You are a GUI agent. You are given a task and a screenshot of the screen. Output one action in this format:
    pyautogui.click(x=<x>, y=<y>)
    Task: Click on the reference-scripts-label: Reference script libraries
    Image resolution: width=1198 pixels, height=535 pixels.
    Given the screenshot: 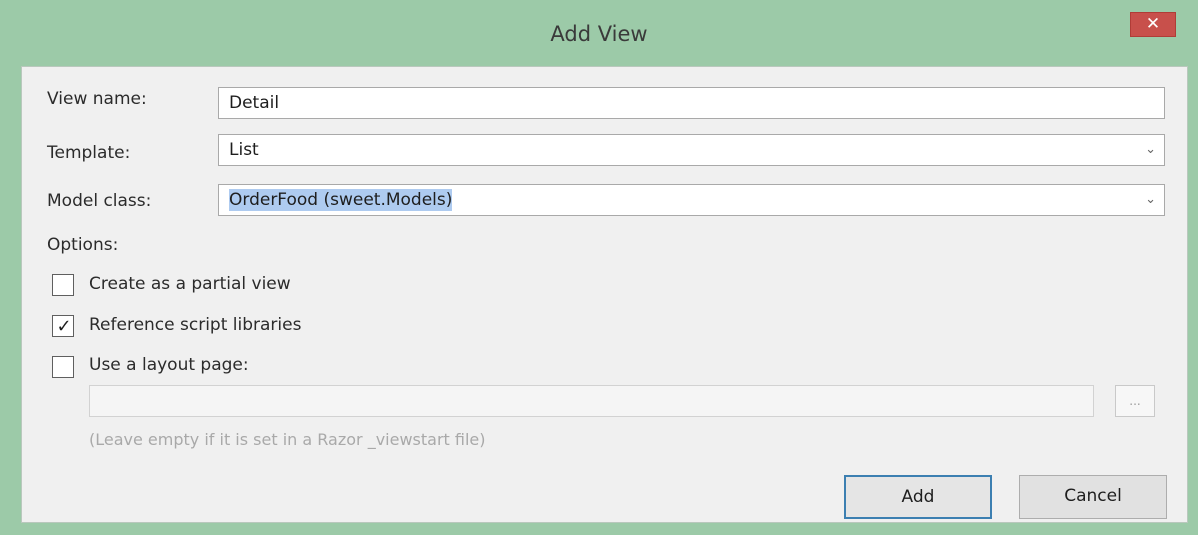 What is the action you would take?
    pyautogui.click(x=195, y=325)
    